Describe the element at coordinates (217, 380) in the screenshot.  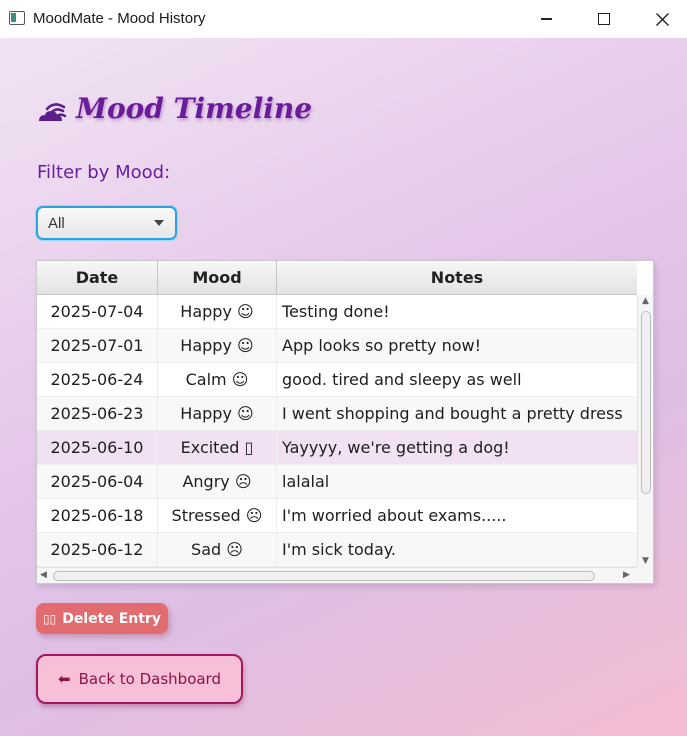
I see `cell-mood: Calm ☺` at that location.